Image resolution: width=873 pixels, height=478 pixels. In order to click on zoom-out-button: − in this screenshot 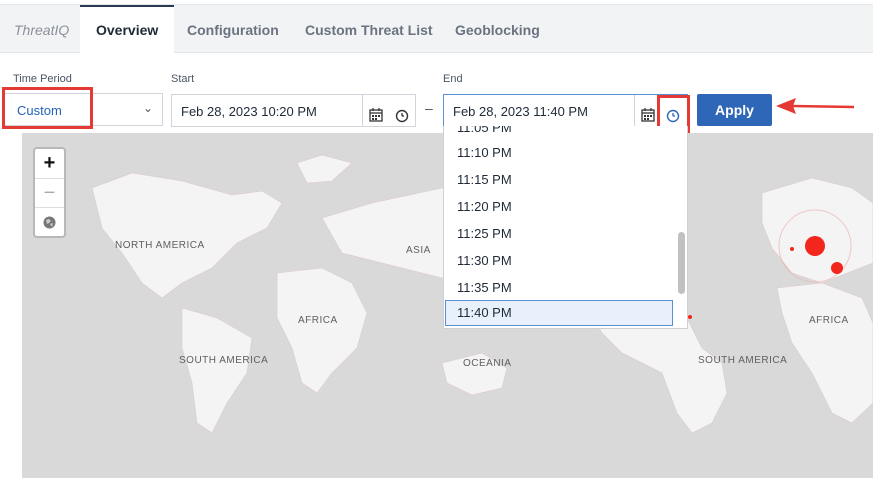, I will do `click(49, 192)`.